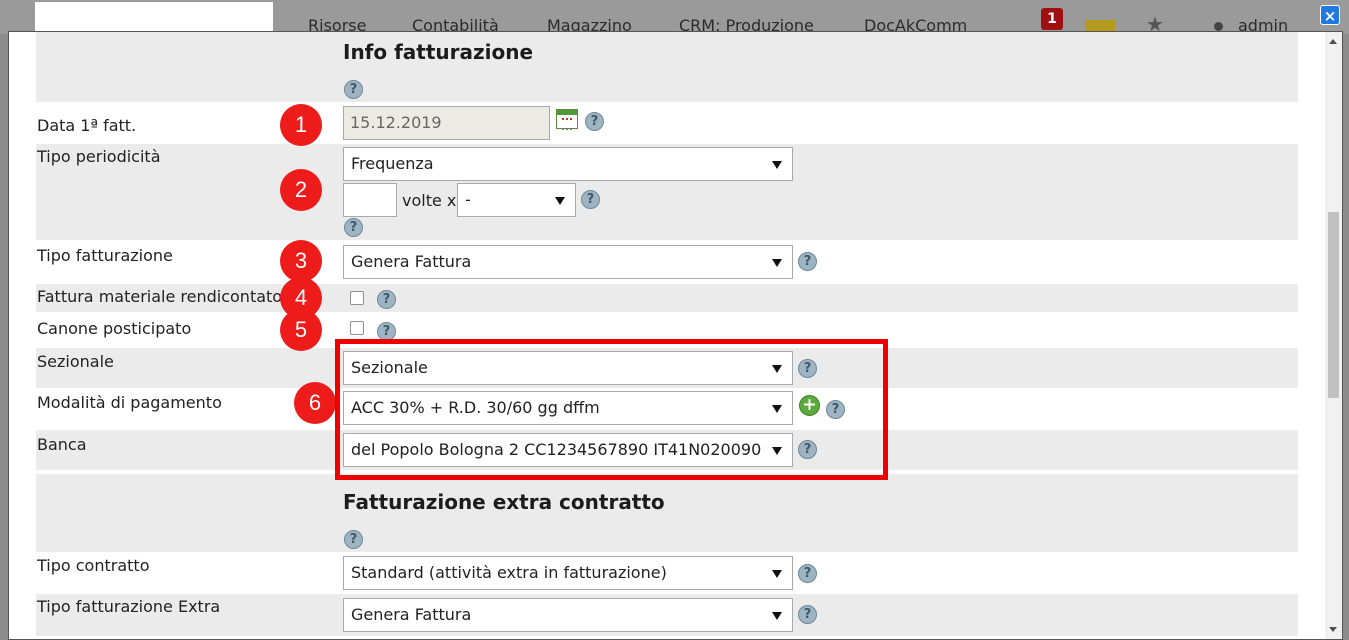  Describe the element at coordinates (567, 119) in the screenshot. I see `calendar-icon` at that location.